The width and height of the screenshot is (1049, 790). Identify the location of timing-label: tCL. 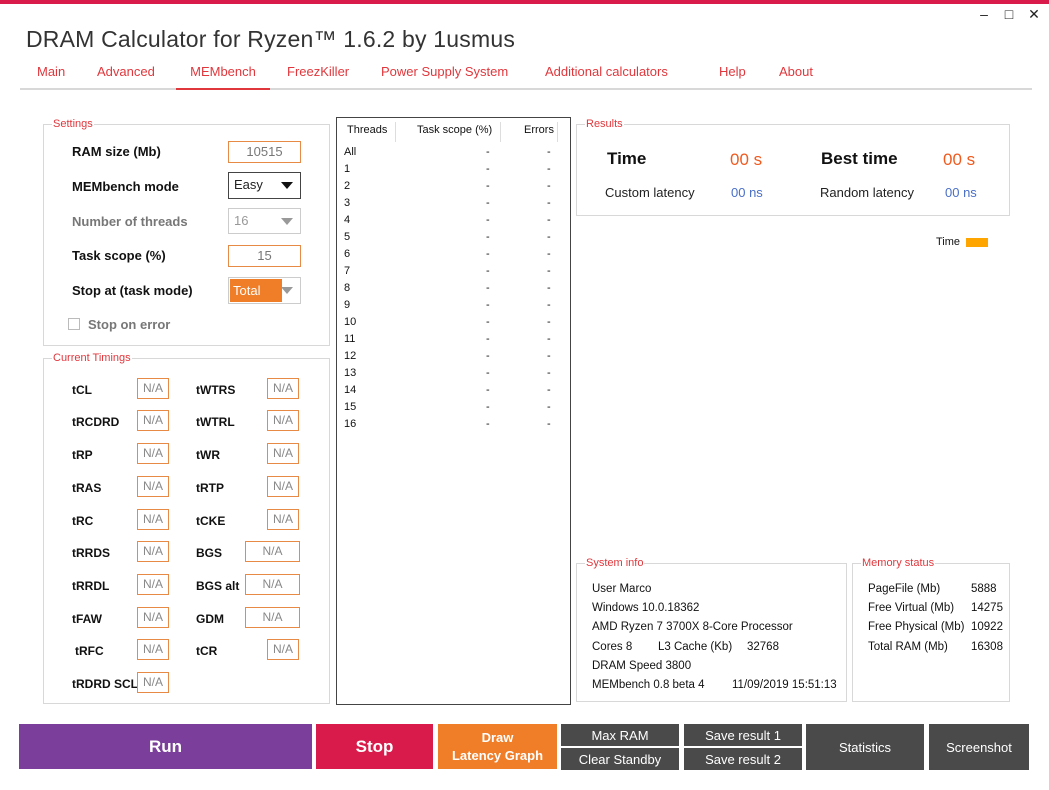
(82, 390).